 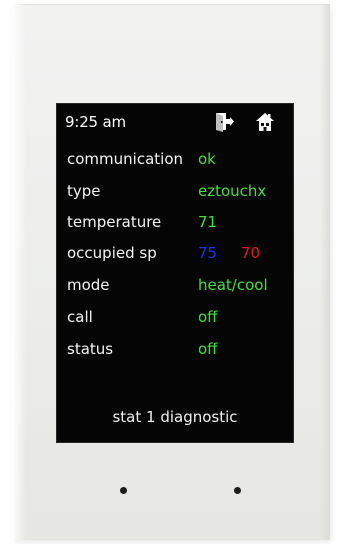 What do you see at coordinates (208, 317) in the screenshot?
I see `call-value: off` at bounding box center [208, 317].